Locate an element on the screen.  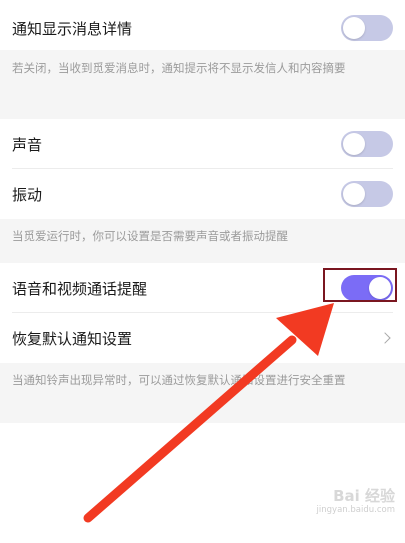
sound-row: 声音 is located at coordinates (202, 144).